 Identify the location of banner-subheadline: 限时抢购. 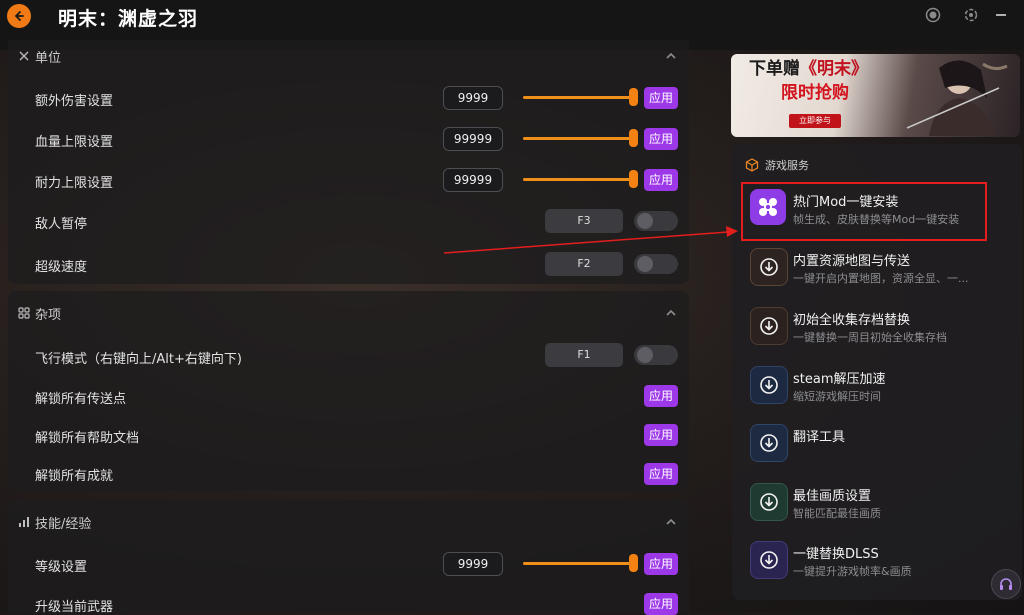
(815, 93).